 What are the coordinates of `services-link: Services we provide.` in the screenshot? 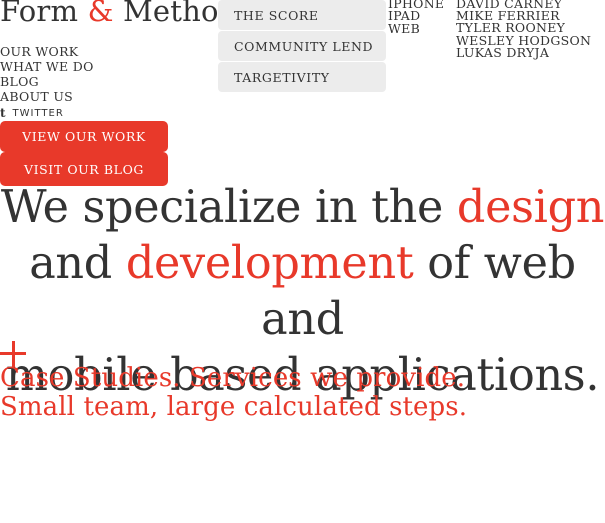 It's located at (323, 378).